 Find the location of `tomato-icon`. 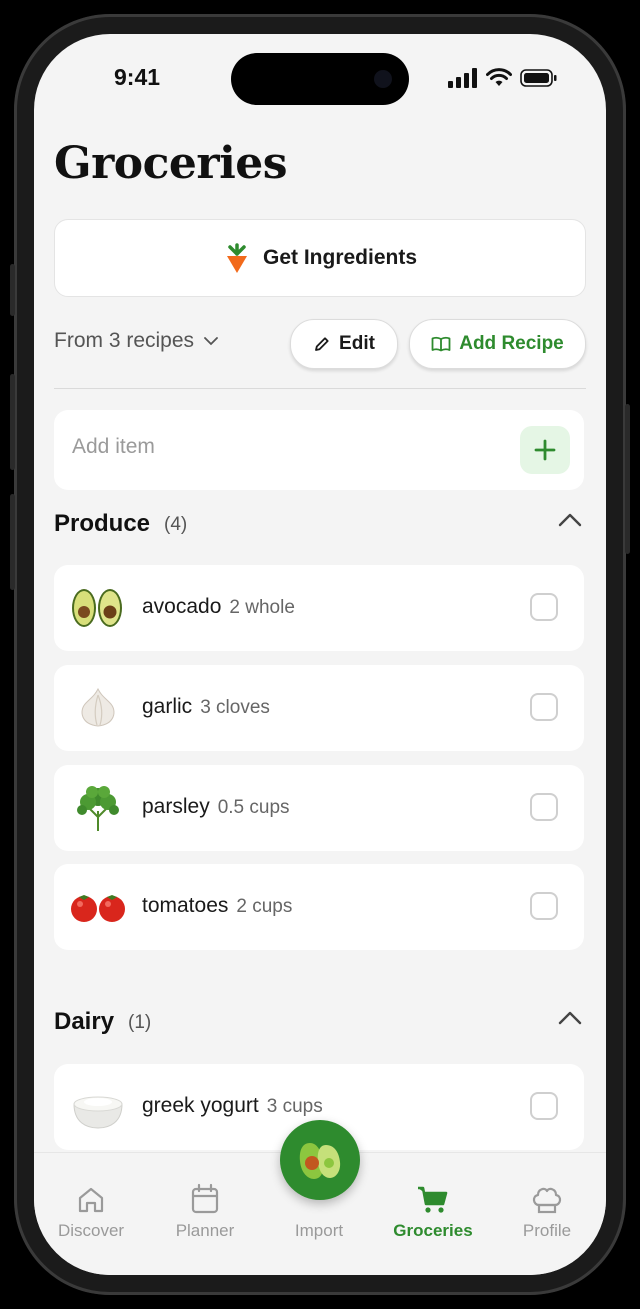

tomato-icon is located at coordinates (98, 908).